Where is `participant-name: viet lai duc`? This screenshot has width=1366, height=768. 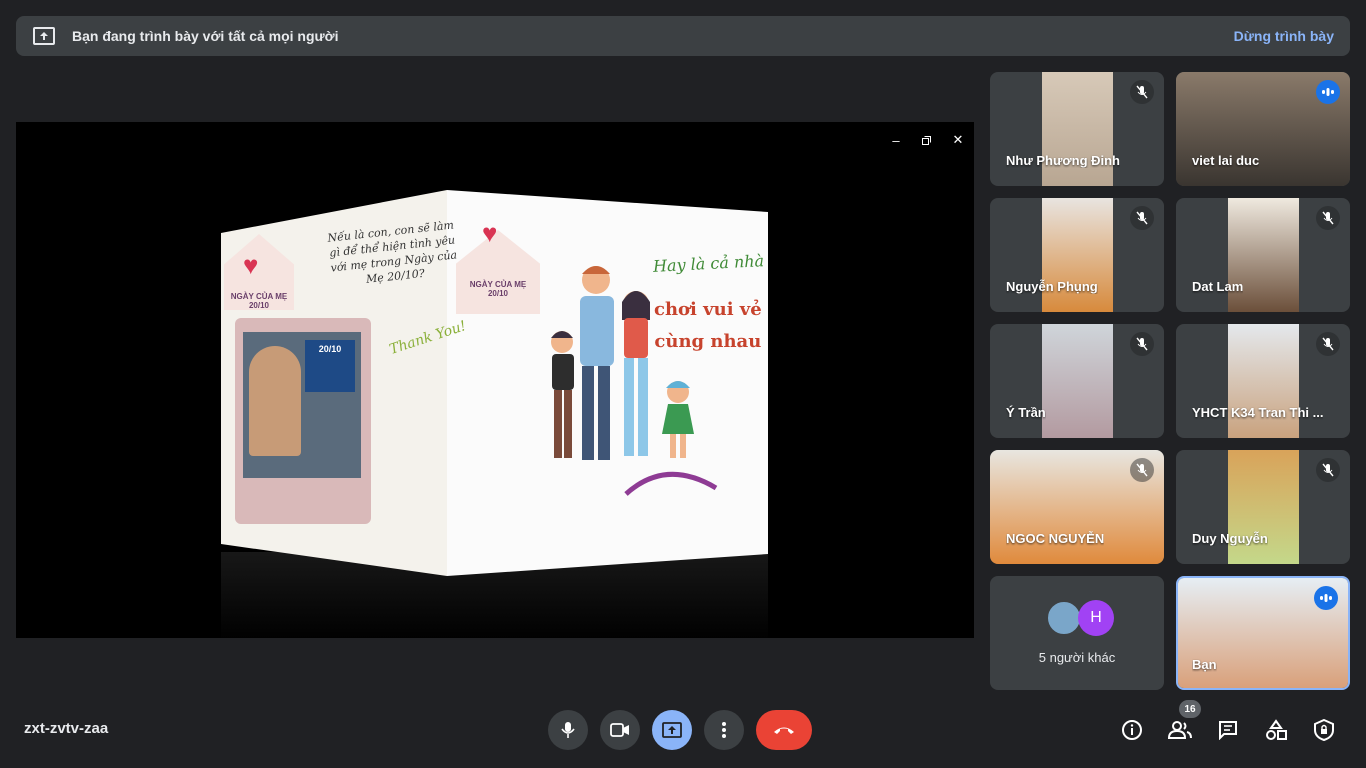 participant-name: viet lai duc is located at coordinates (1226, 160).